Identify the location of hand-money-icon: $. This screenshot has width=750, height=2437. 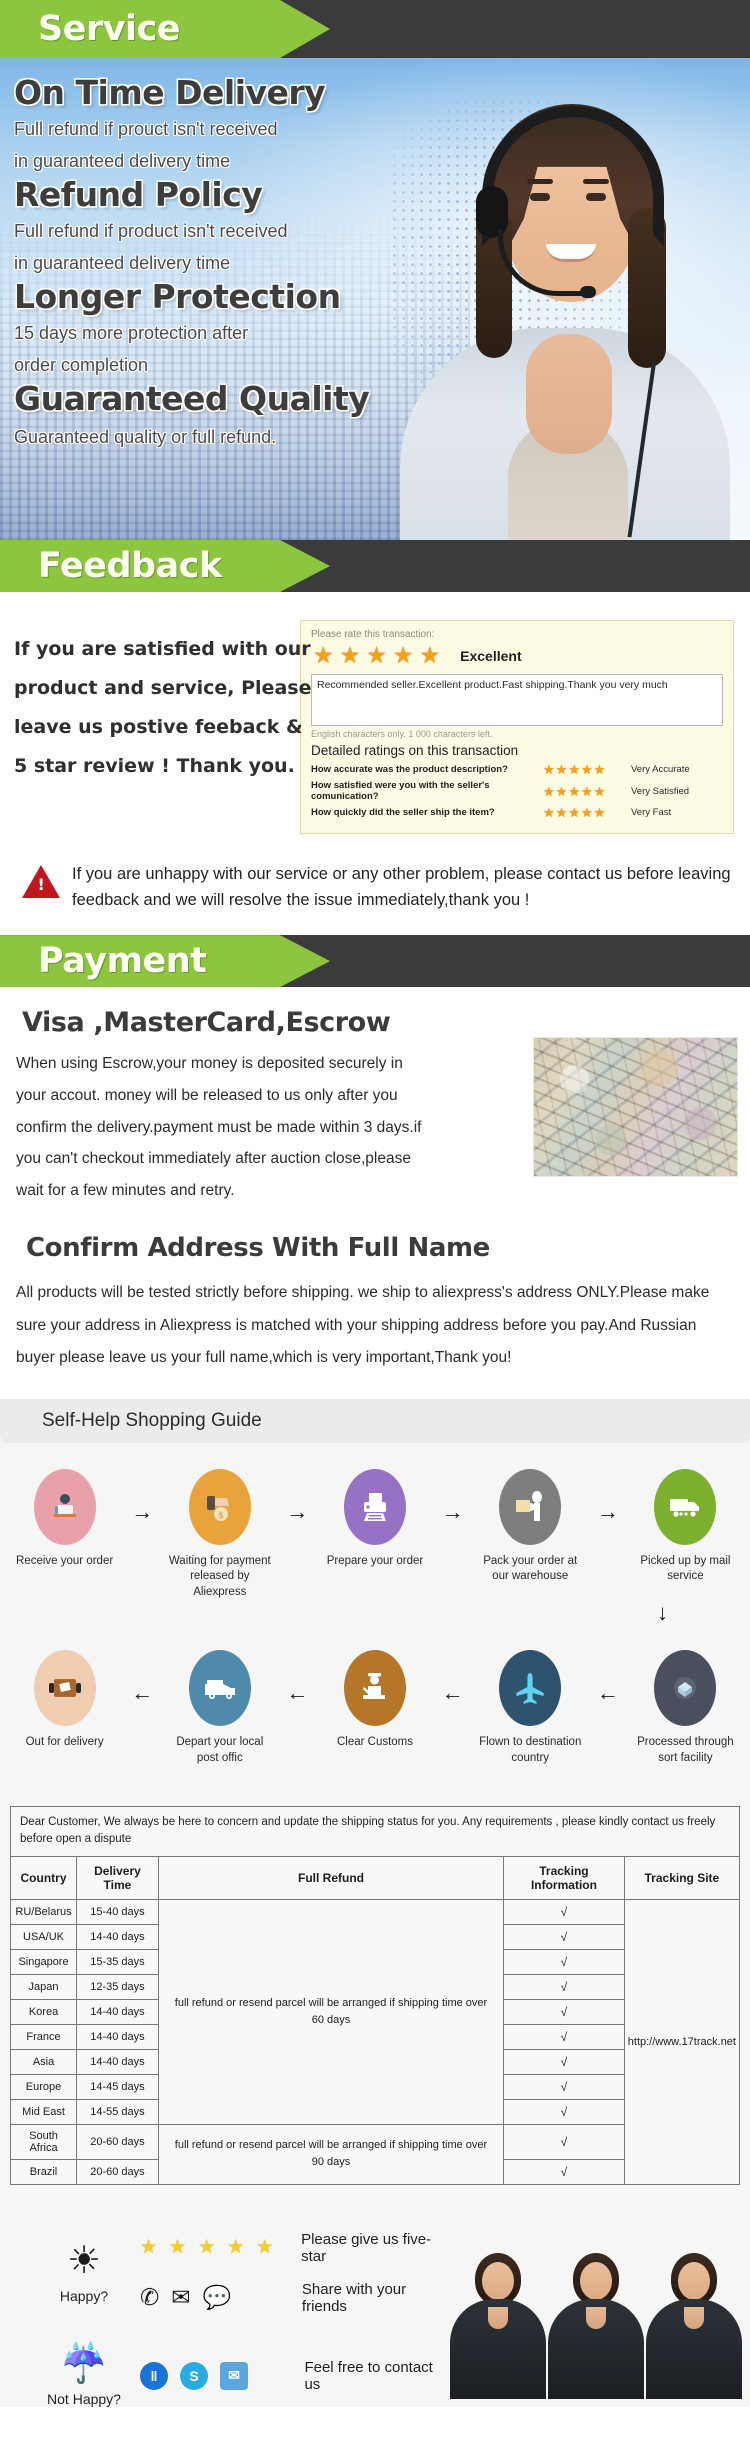
(219, 1506).